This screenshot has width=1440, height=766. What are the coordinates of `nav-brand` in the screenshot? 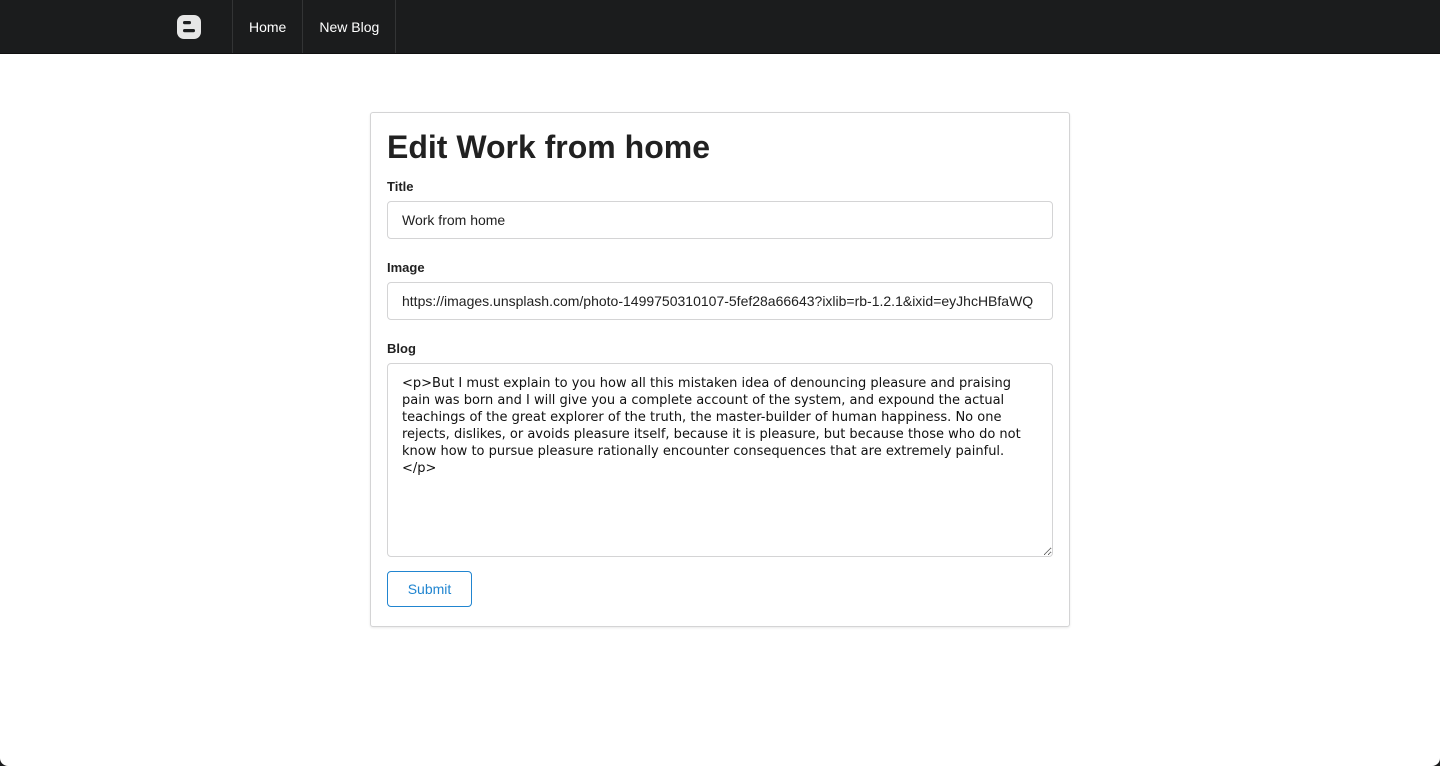 It's located at (116, 26).